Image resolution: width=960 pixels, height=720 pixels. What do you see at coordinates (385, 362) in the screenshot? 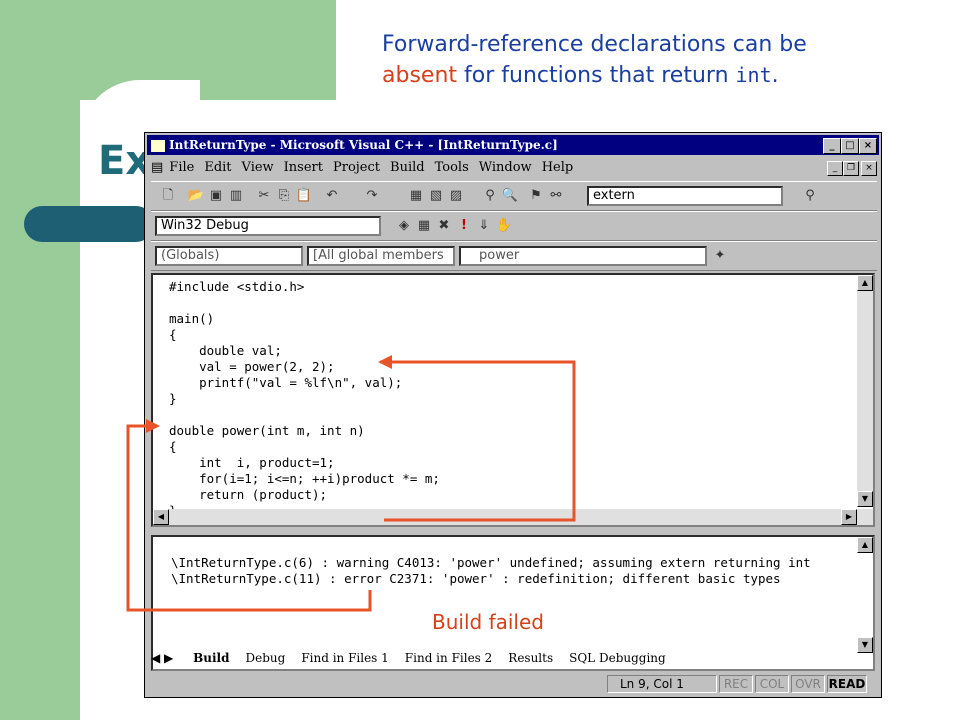
I see `arrow-call-head` at bounding box center [385, 362].